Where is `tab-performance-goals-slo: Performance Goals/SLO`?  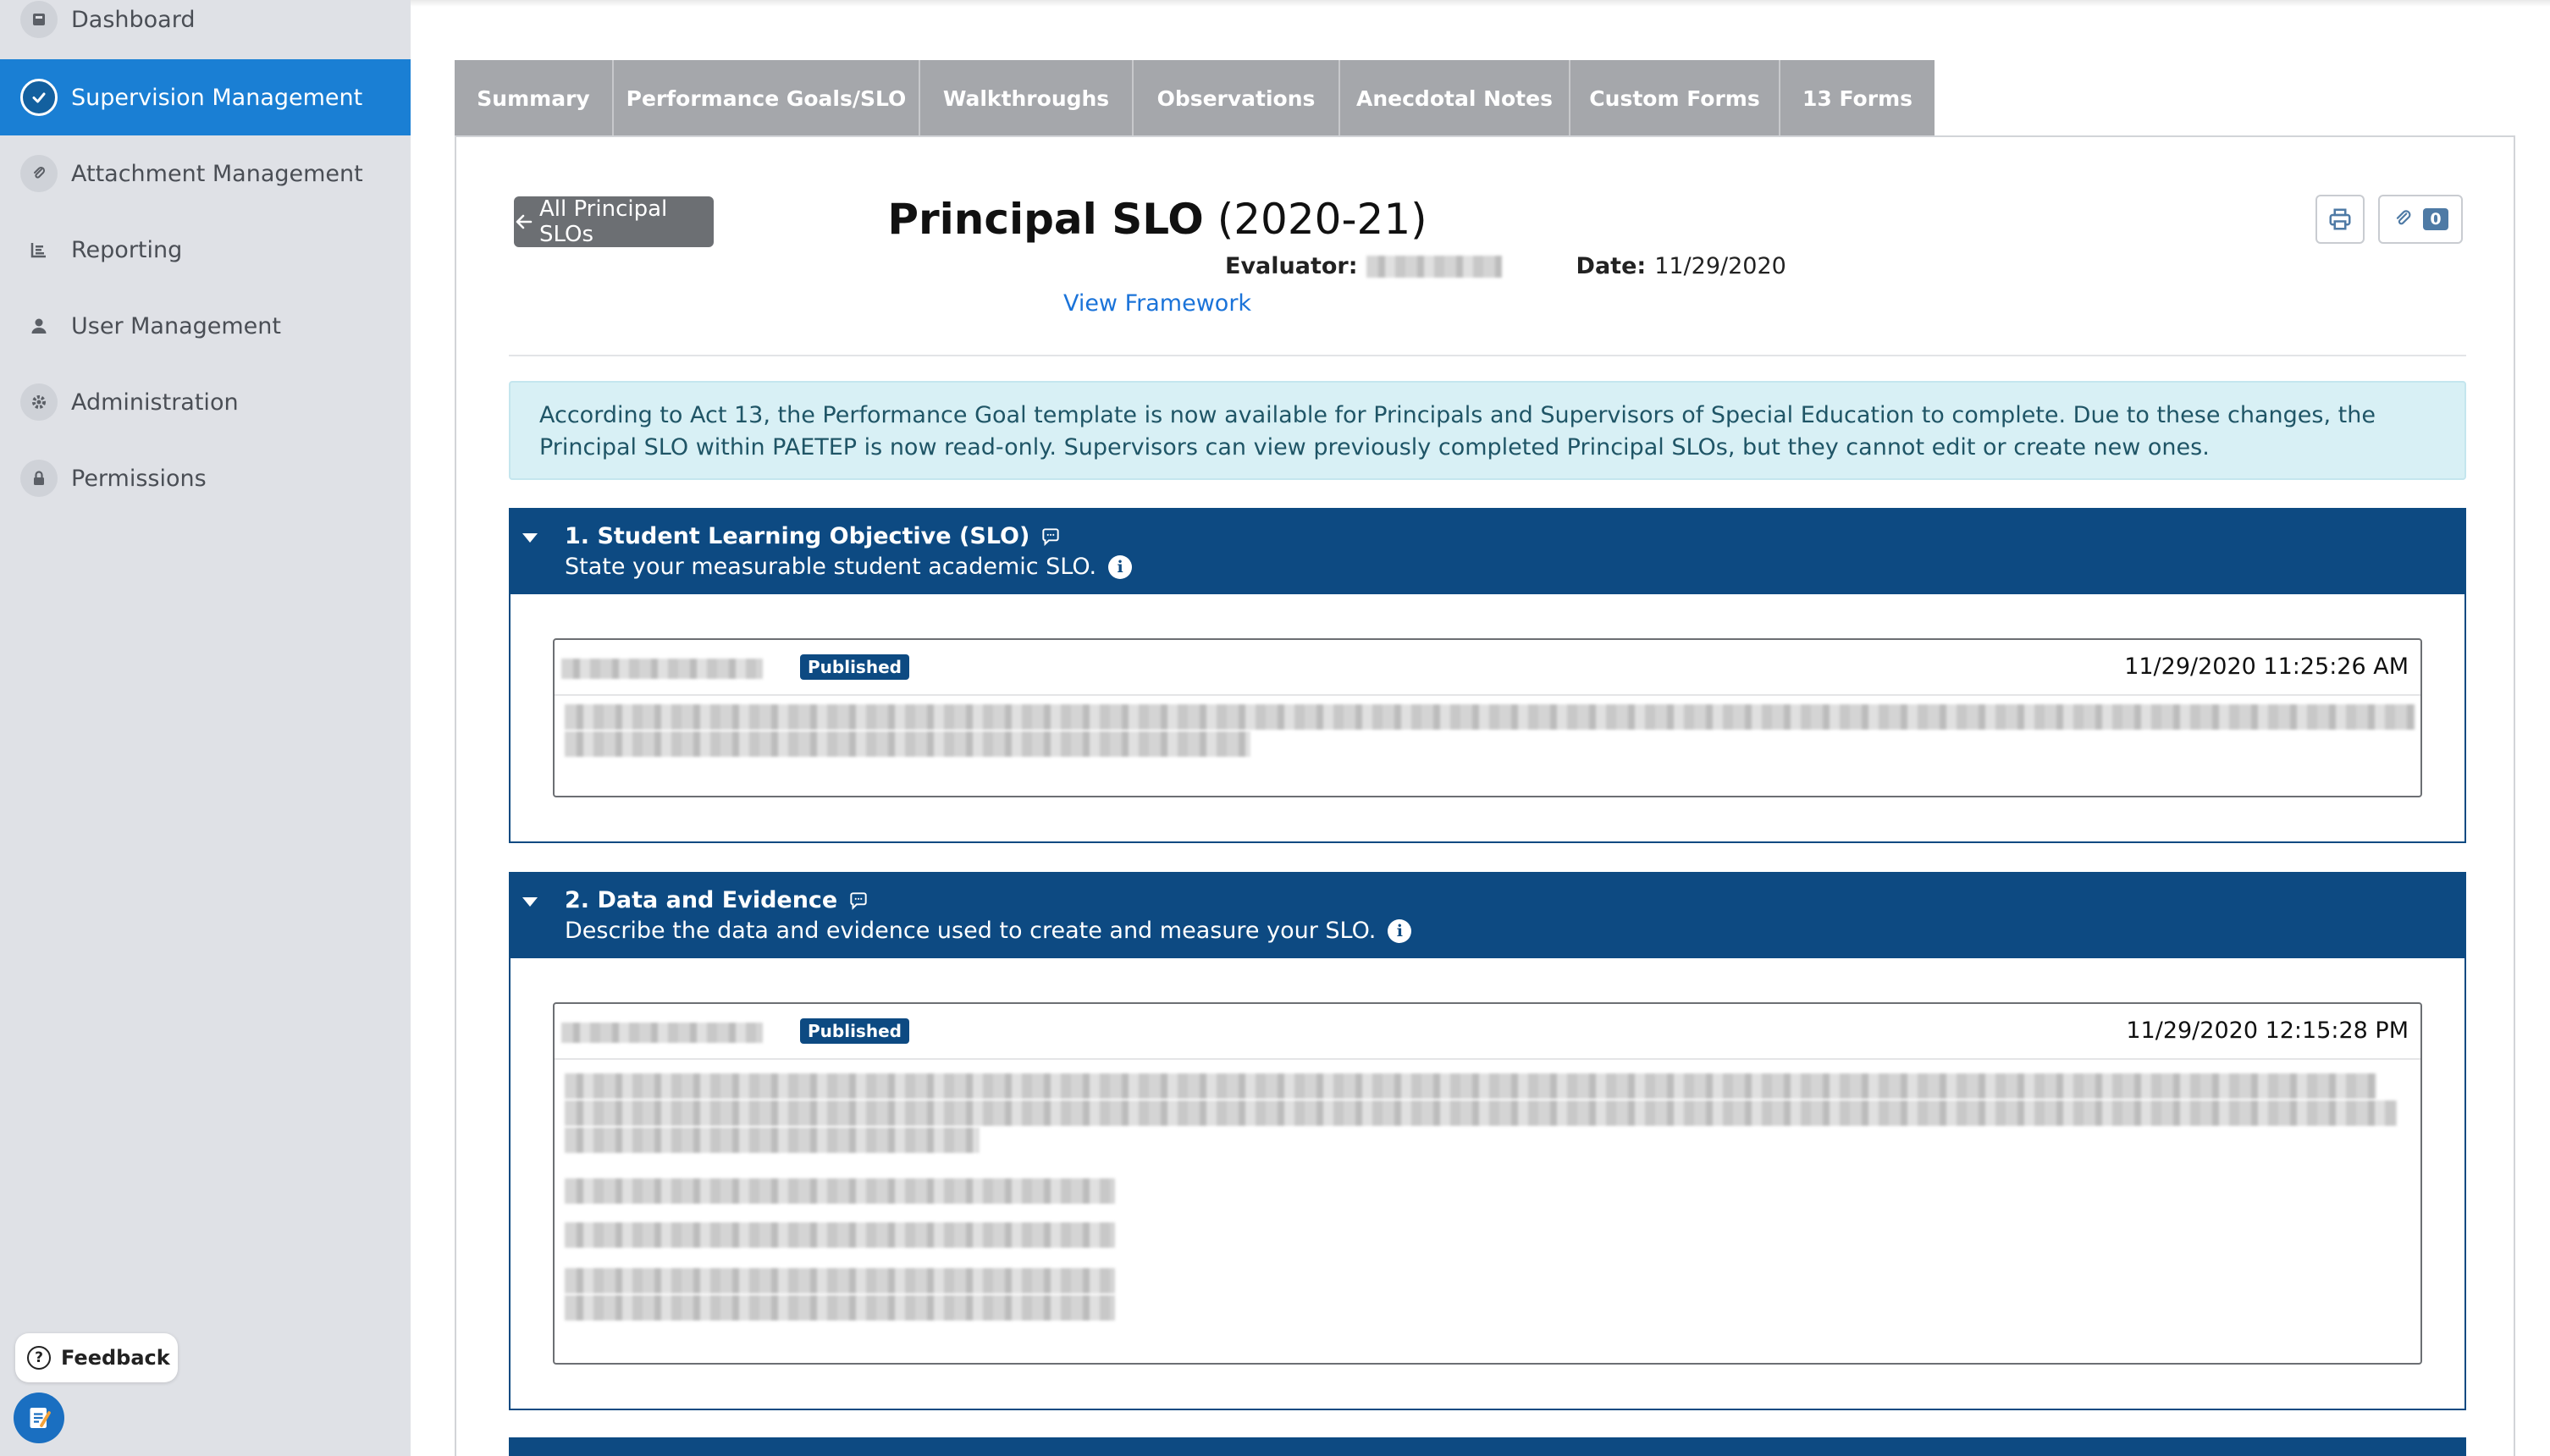
tab-performance-goals-slo: Performance Goals/SLO is located at coordinates (767, 98).